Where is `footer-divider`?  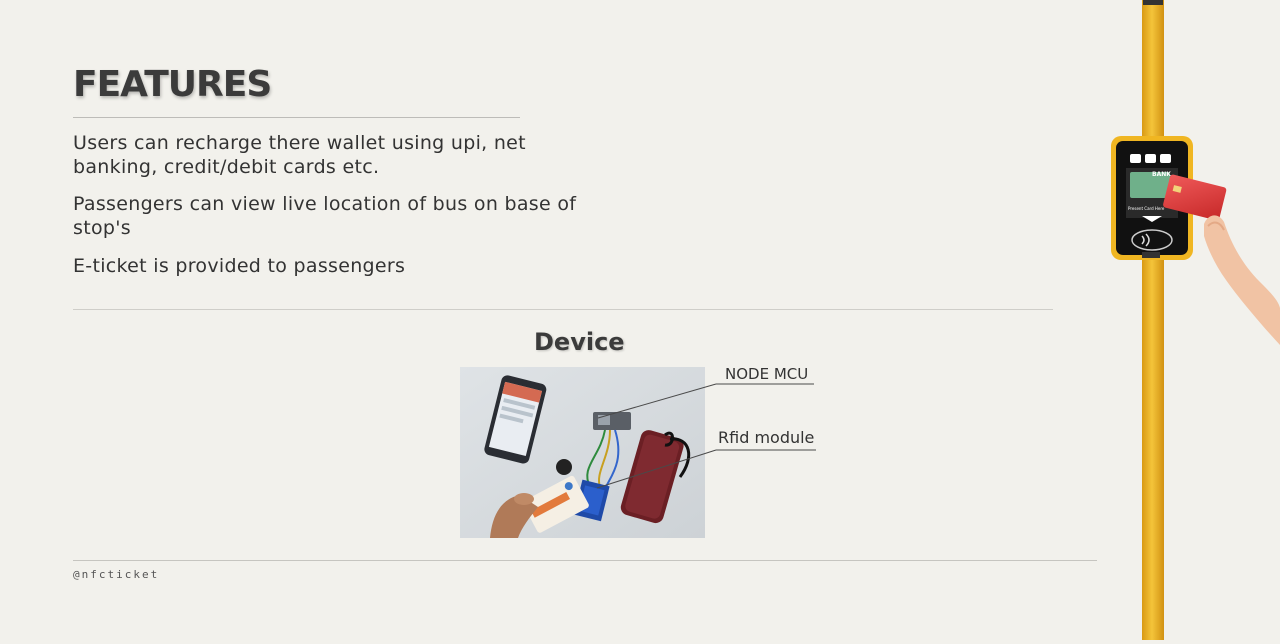 footer-divider is located at coordinates (585, 560).